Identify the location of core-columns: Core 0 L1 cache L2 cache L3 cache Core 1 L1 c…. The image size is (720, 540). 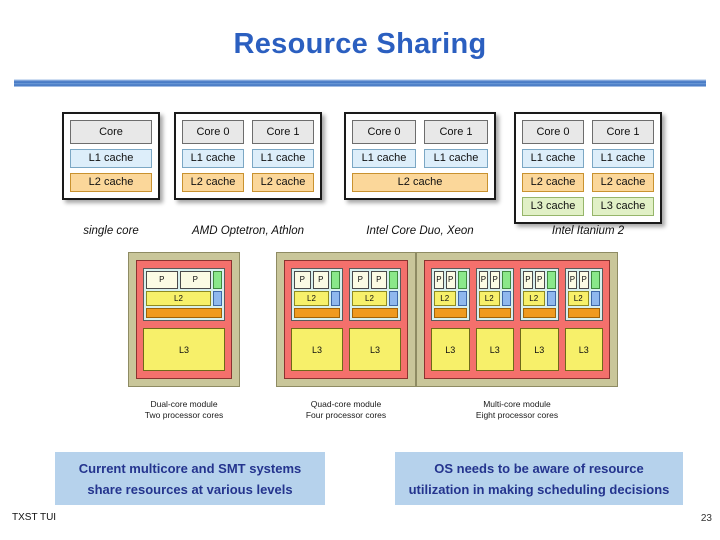
(588, 168).